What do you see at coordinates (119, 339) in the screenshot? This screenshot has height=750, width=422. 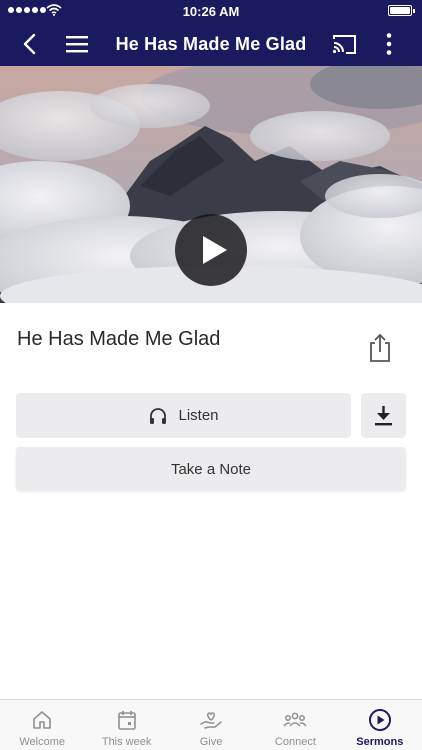 I see `sermon-title: He Has Made Me Glad` at bounding box center [119, 339].